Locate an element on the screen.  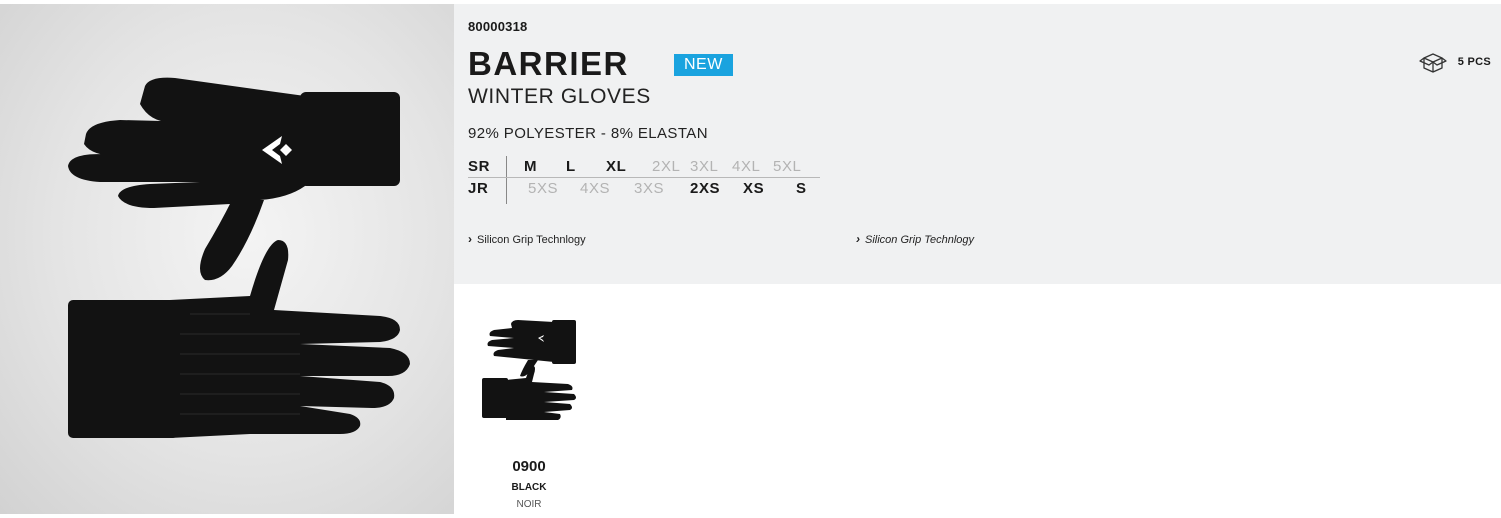
product-material: 92% POLYESTER - 8% ELASTAN is located at coordinates (588, 133).